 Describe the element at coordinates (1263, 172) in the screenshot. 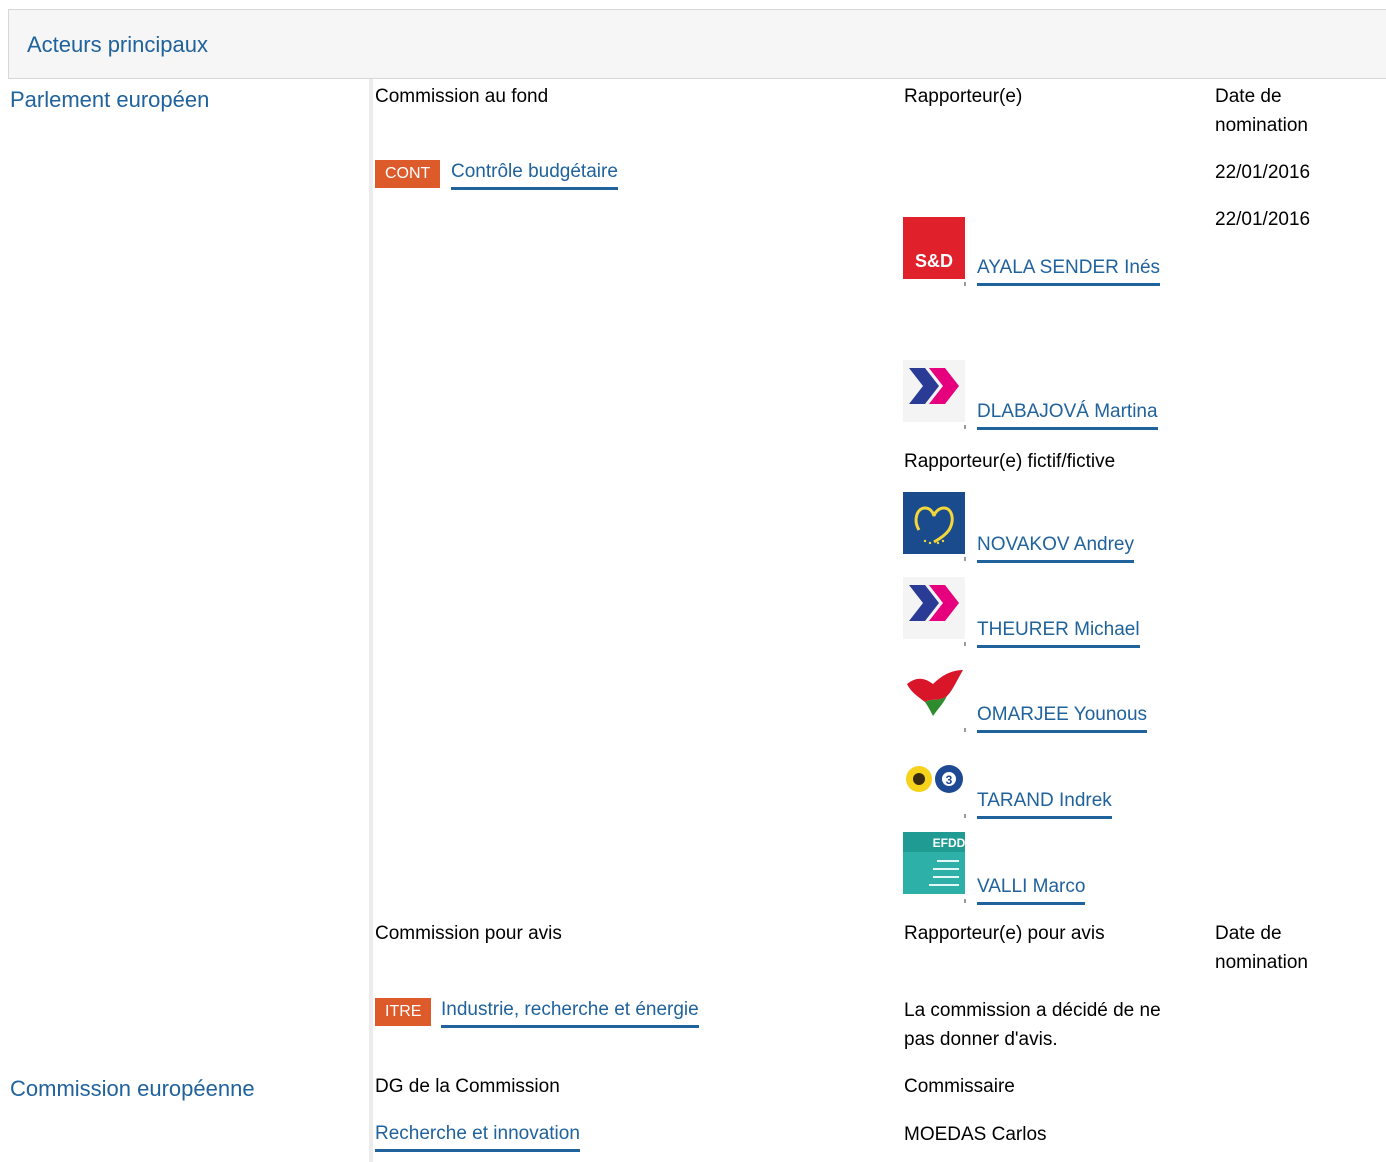

I see `committee-date: 22/01/2016` at that location.